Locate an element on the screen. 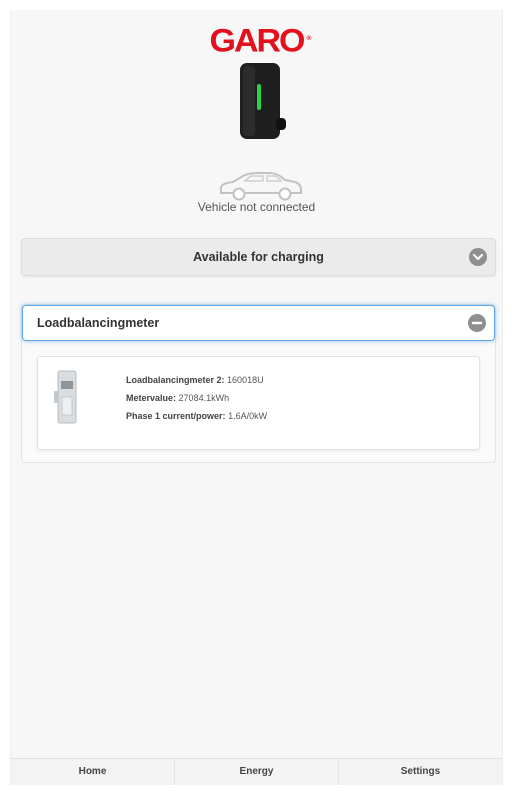  bottom-tab-bar: Home Energy Settings is located at coordinates (256, 771).